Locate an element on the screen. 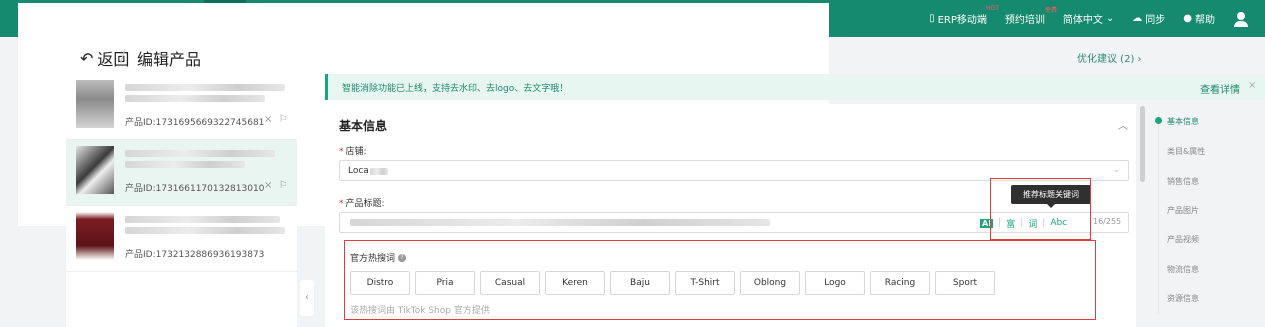  optimize-suggestions-link: 优化建议 (2) › is located at coordinates (1109, 57).